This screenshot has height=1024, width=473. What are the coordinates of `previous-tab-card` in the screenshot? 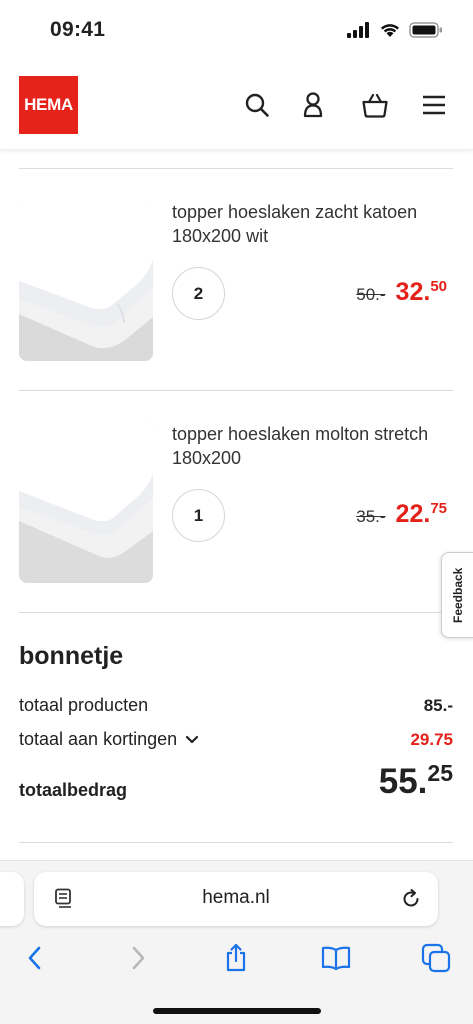 It's located at (12, 899).